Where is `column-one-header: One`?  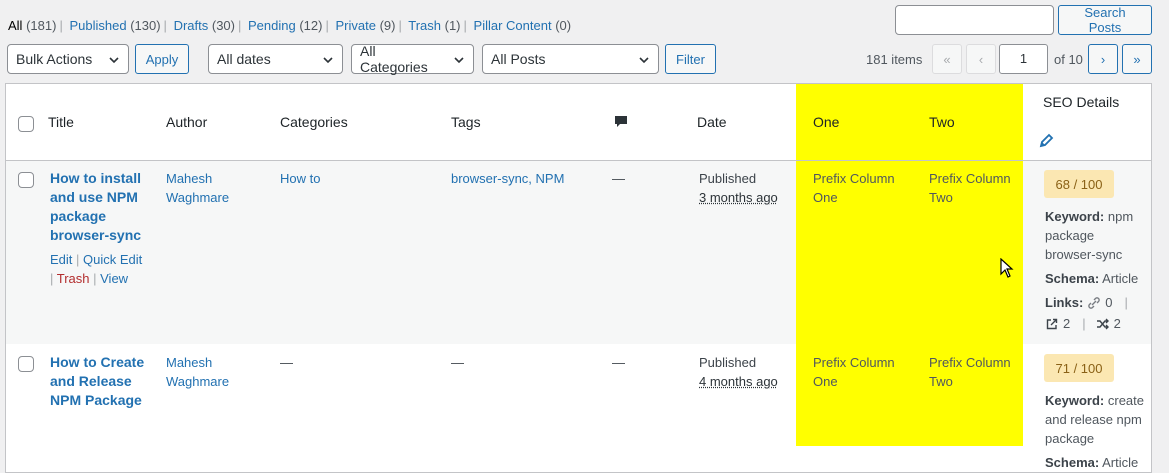
column-one-header: One is located at coordinates (826, 122).